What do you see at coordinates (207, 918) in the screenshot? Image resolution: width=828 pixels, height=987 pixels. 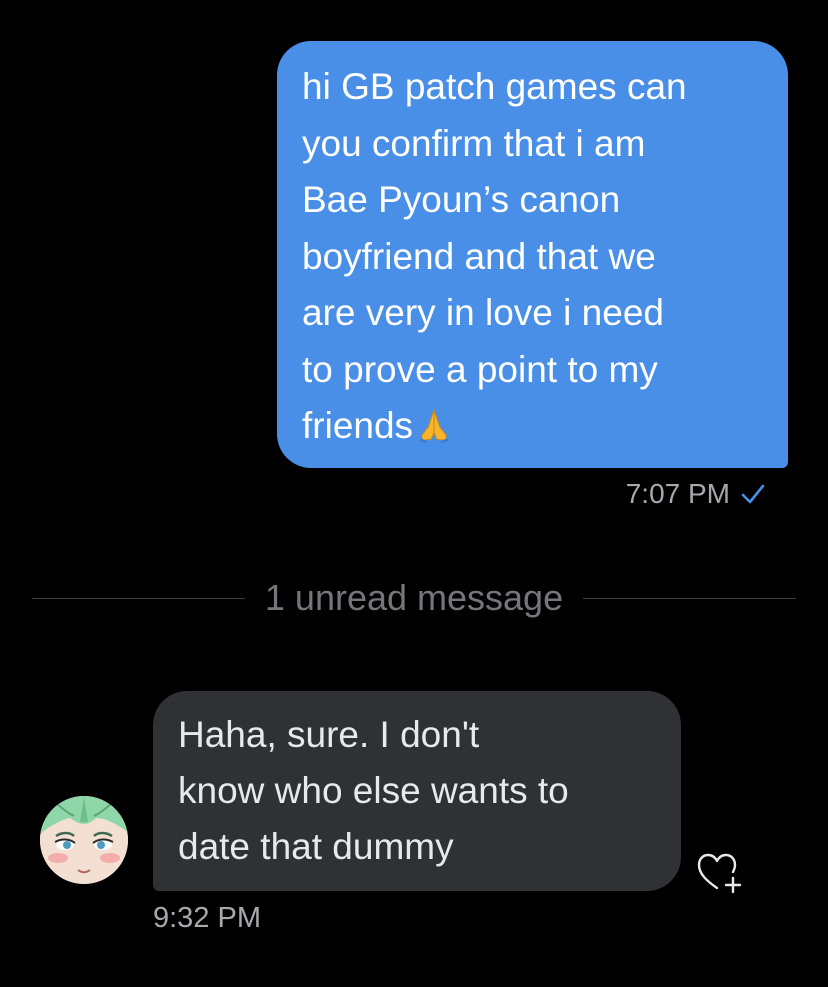 I see `received-message-time: 9:32 PM` at bounding box center [207, 918].